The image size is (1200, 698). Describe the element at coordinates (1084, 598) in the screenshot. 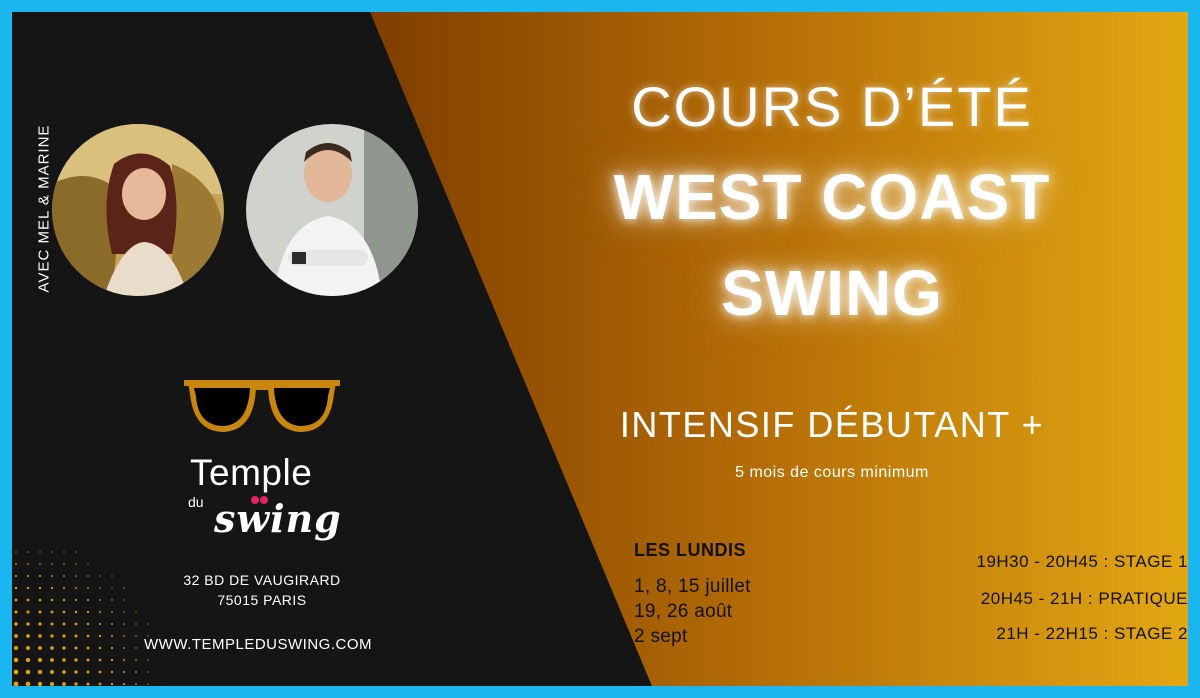

I see `schedule-line-2: 20H45 - 21H : PRATIQUE` at that location.